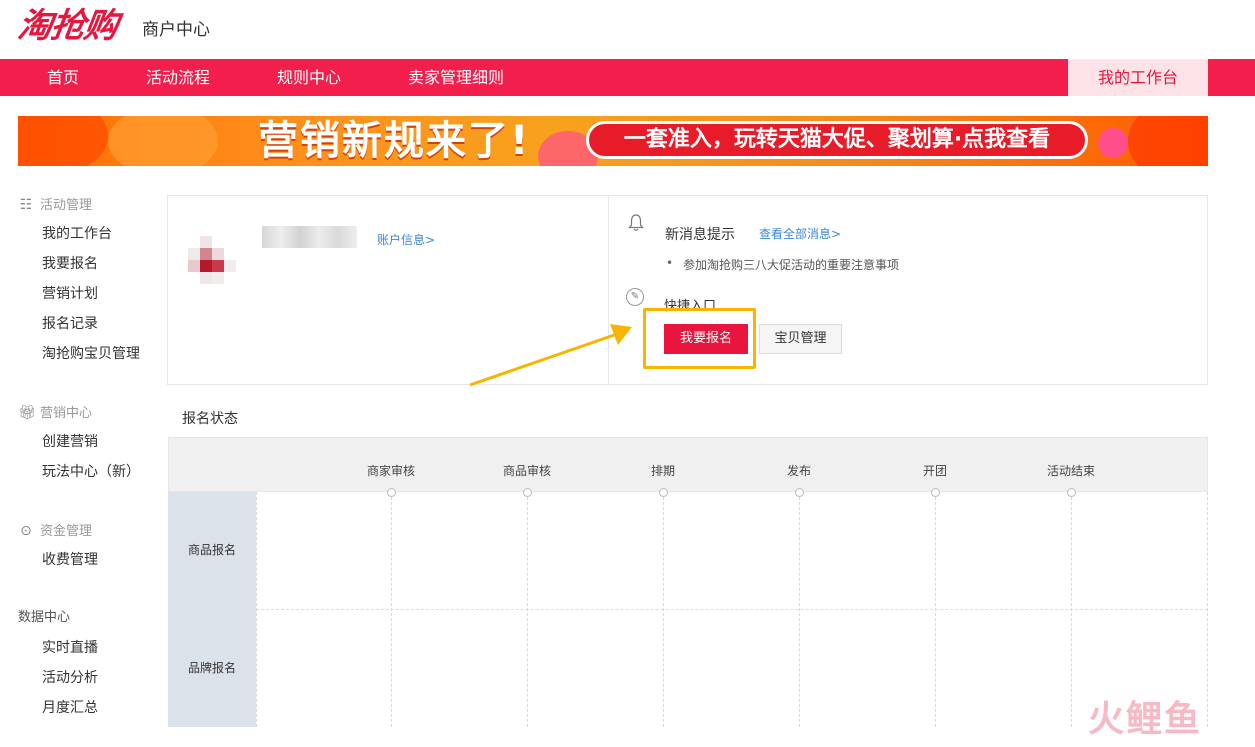 The width and height of the screenshot is (1255, 747). What do you see at coordinates (390, 471) in the screenshot?
I see `col-merchant-review: 商家审核` at bounding box center [390, 471].